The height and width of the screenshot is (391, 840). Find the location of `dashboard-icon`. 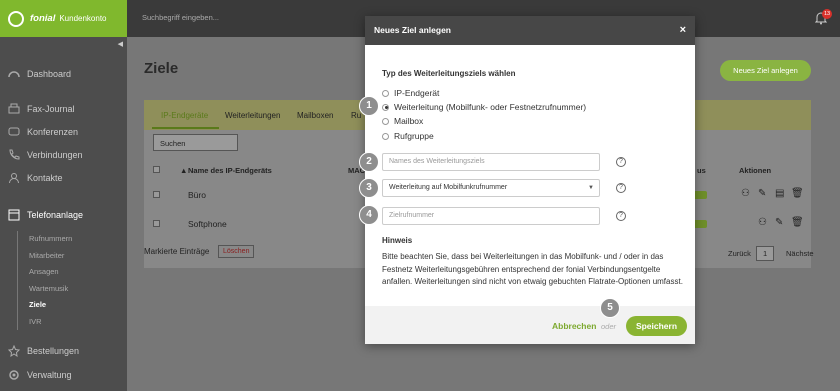

dashboard-icon is located at coordinates (14, 74).